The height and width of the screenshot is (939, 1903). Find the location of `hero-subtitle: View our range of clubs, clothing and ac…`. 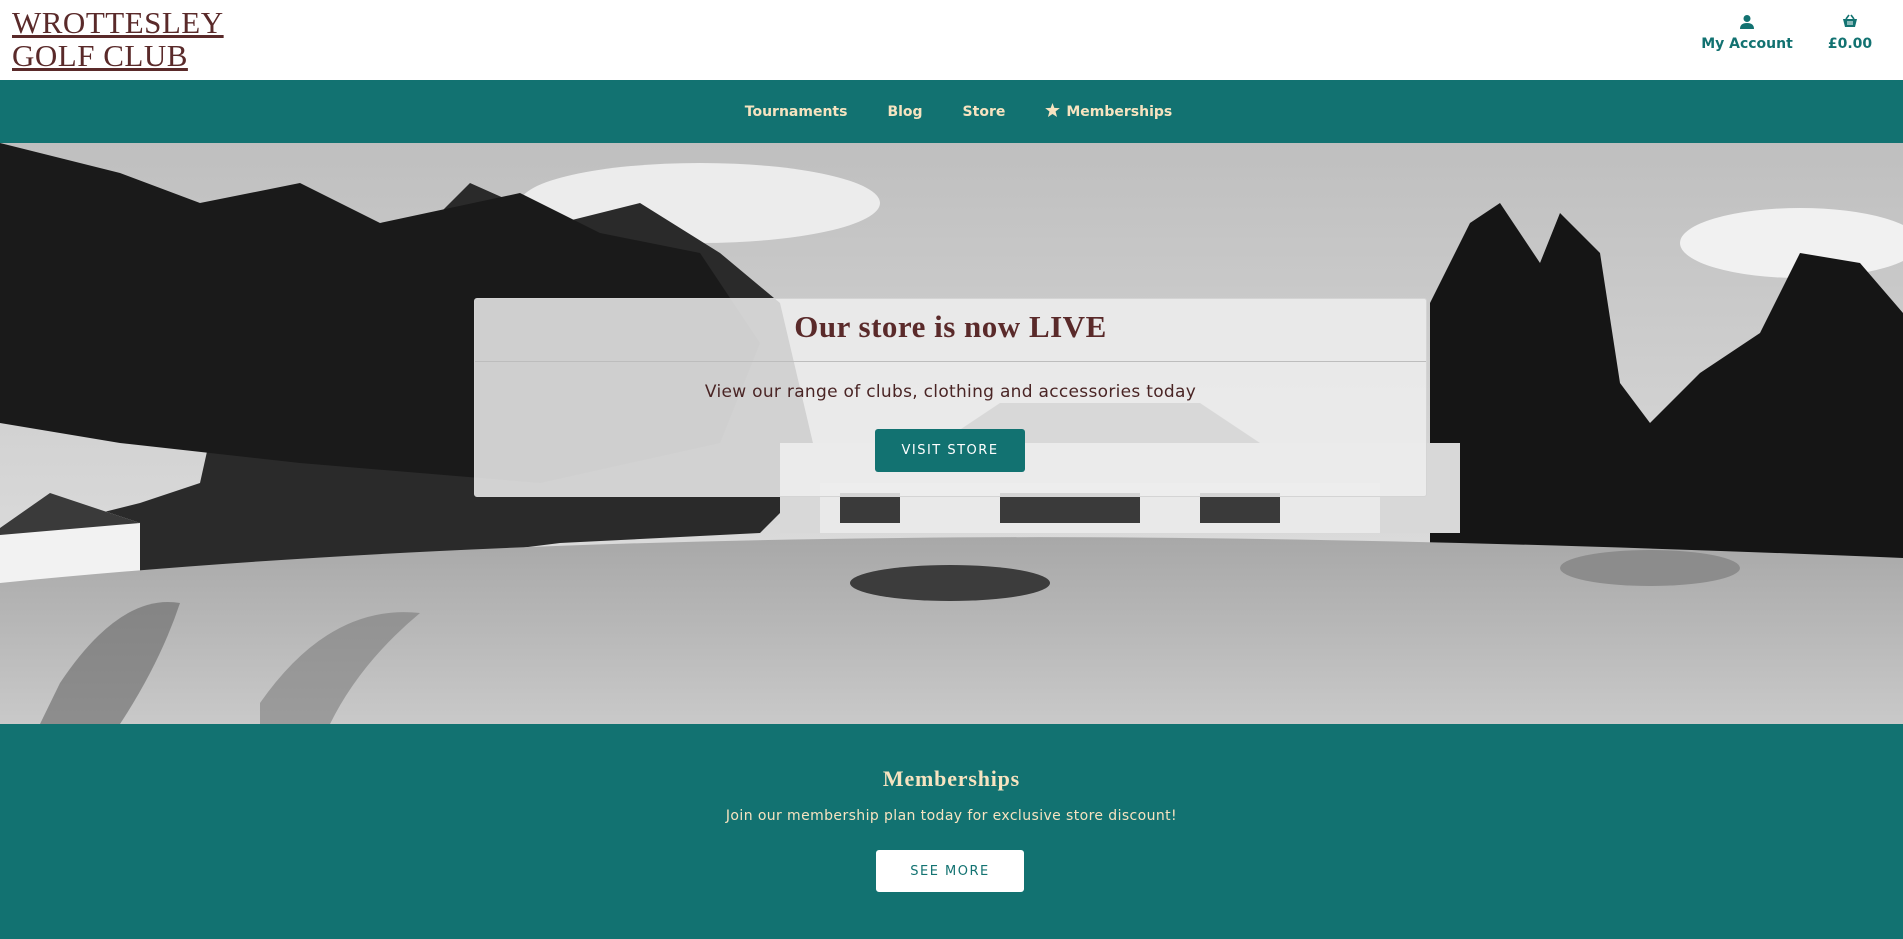

hero-subtitle: View our range of clubs, clothing and ac… is located at coordinates (950, 392).